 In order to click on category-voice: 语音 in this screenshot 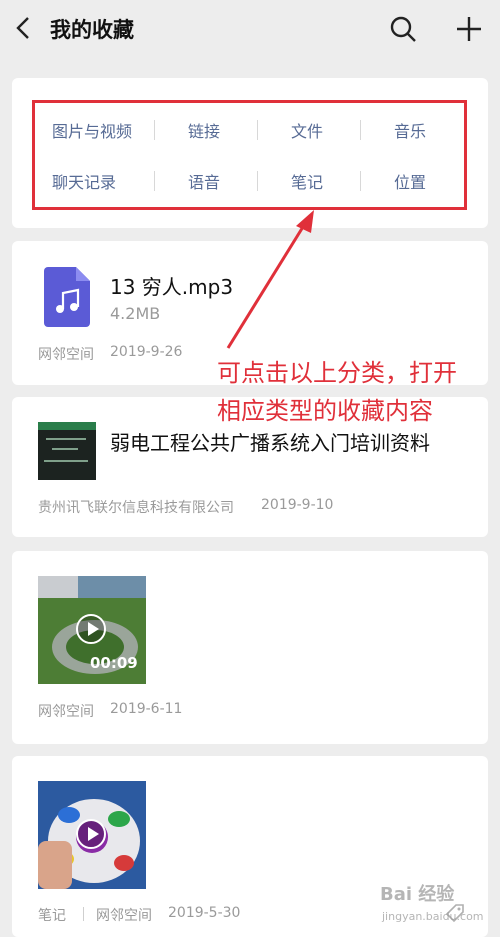, I will do `click(204, 181)`.